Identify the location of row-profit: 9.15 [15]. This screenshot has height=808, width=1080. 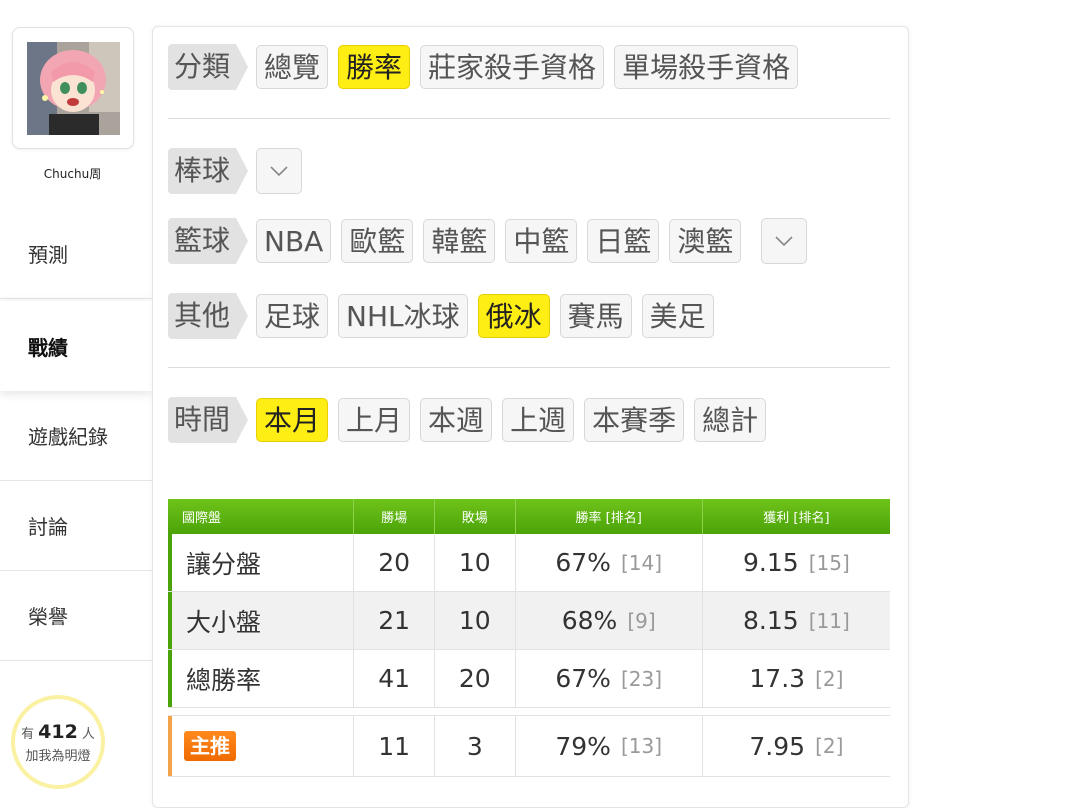
(796, 562).